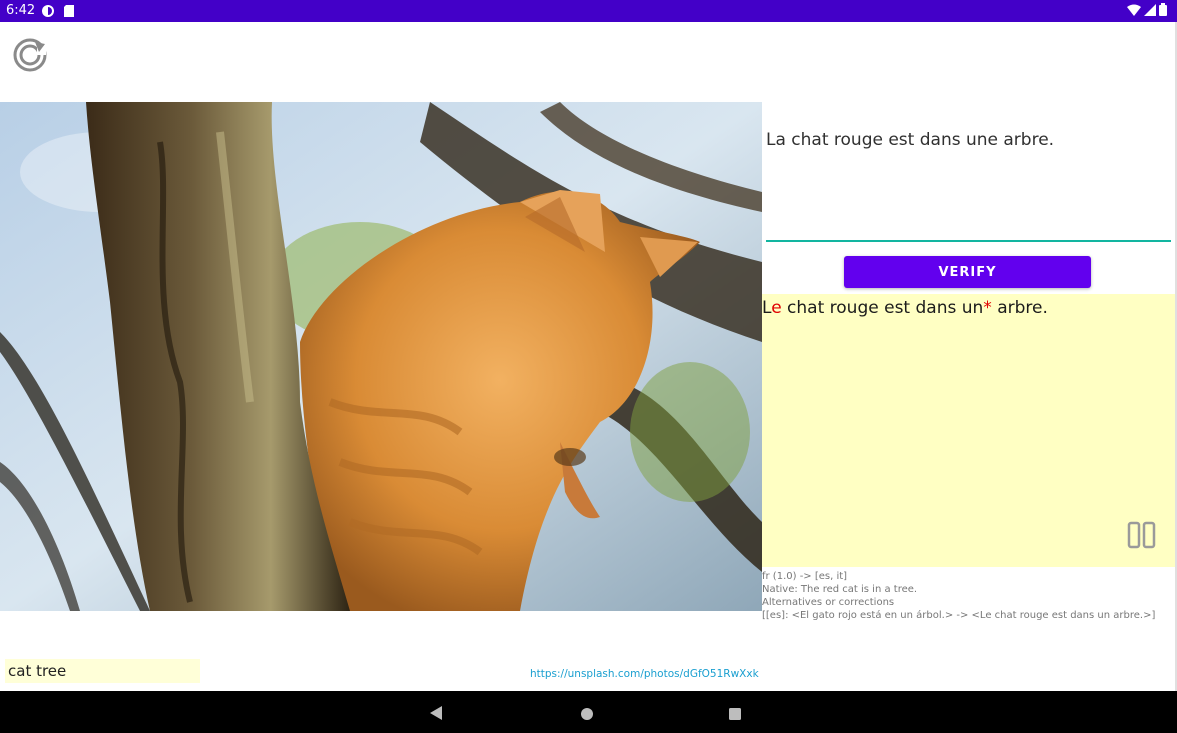  What do you see at coordinates (1142, 535) in the screenshot?
I see `pause-icon` at bounding box center [1142, 535].